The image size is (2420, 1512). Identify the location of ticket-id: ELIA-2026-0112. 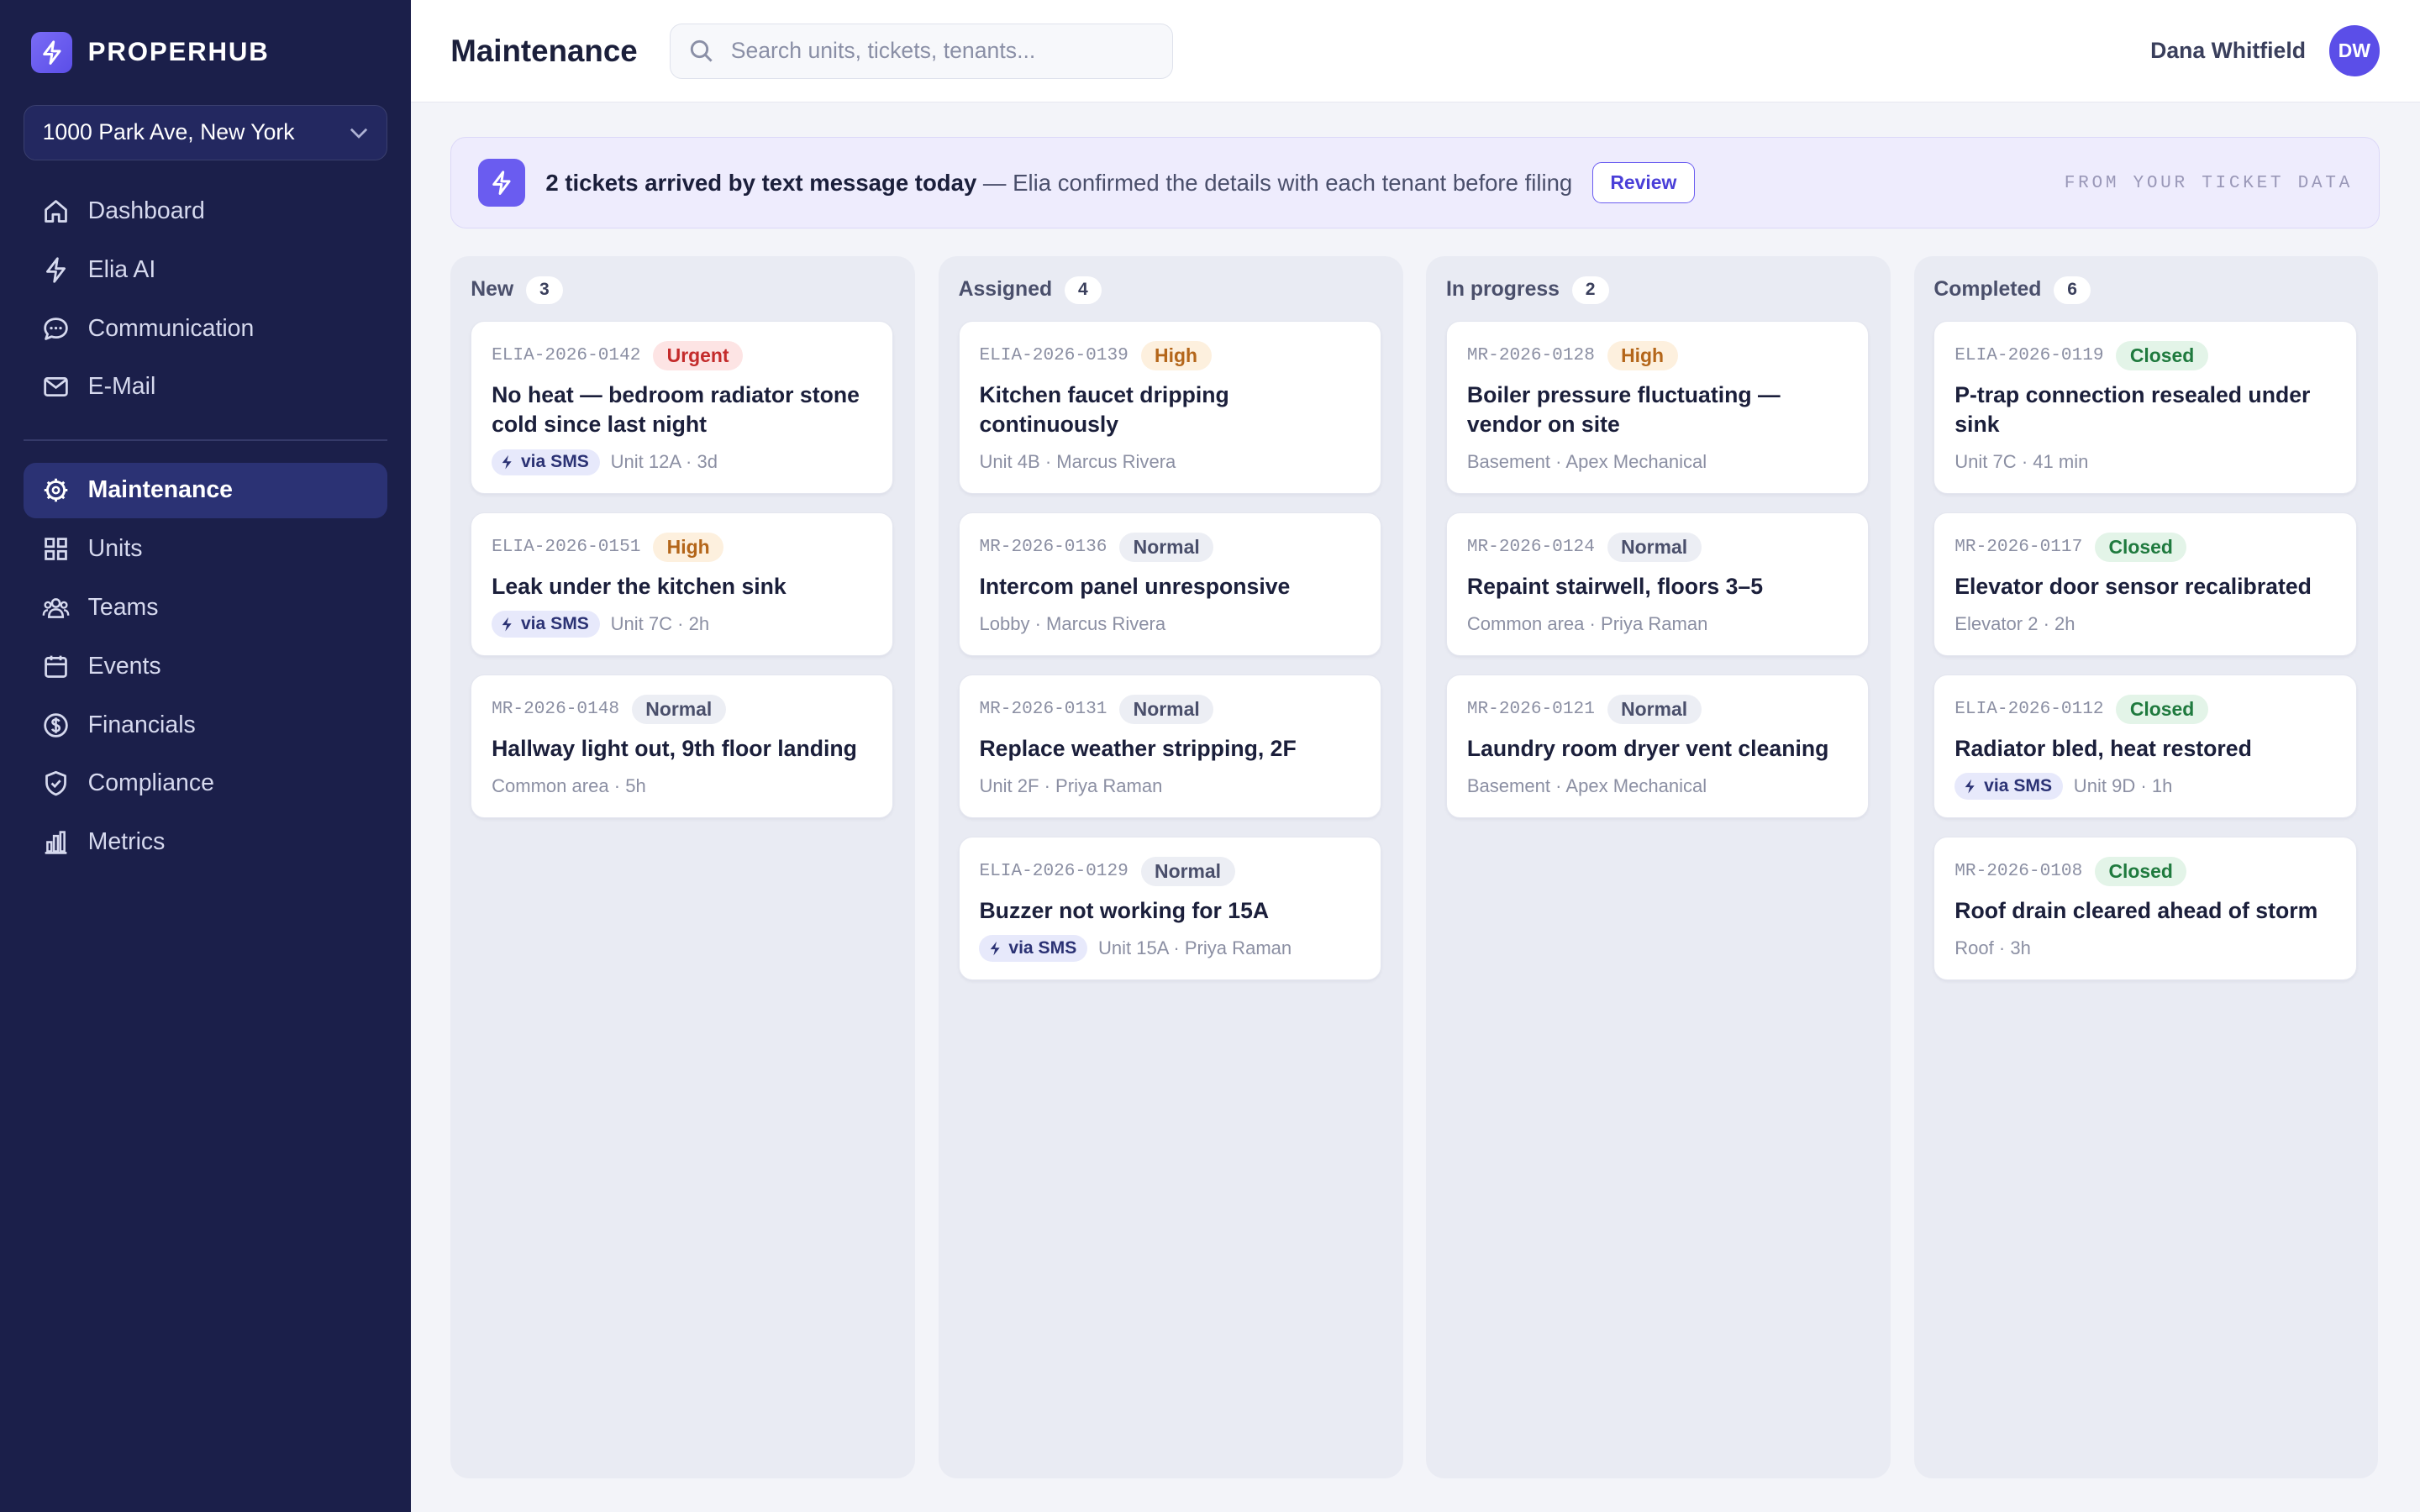
(2029, 709).